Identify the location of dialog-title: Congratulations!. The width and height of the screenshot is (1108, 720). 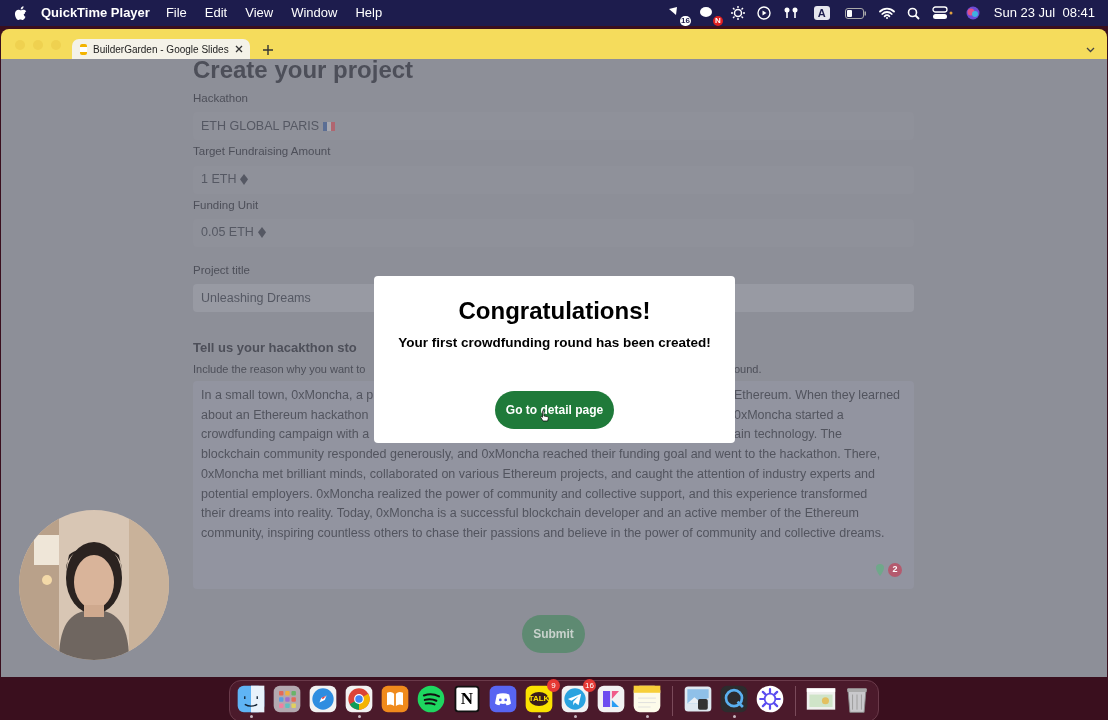
(554, 311).